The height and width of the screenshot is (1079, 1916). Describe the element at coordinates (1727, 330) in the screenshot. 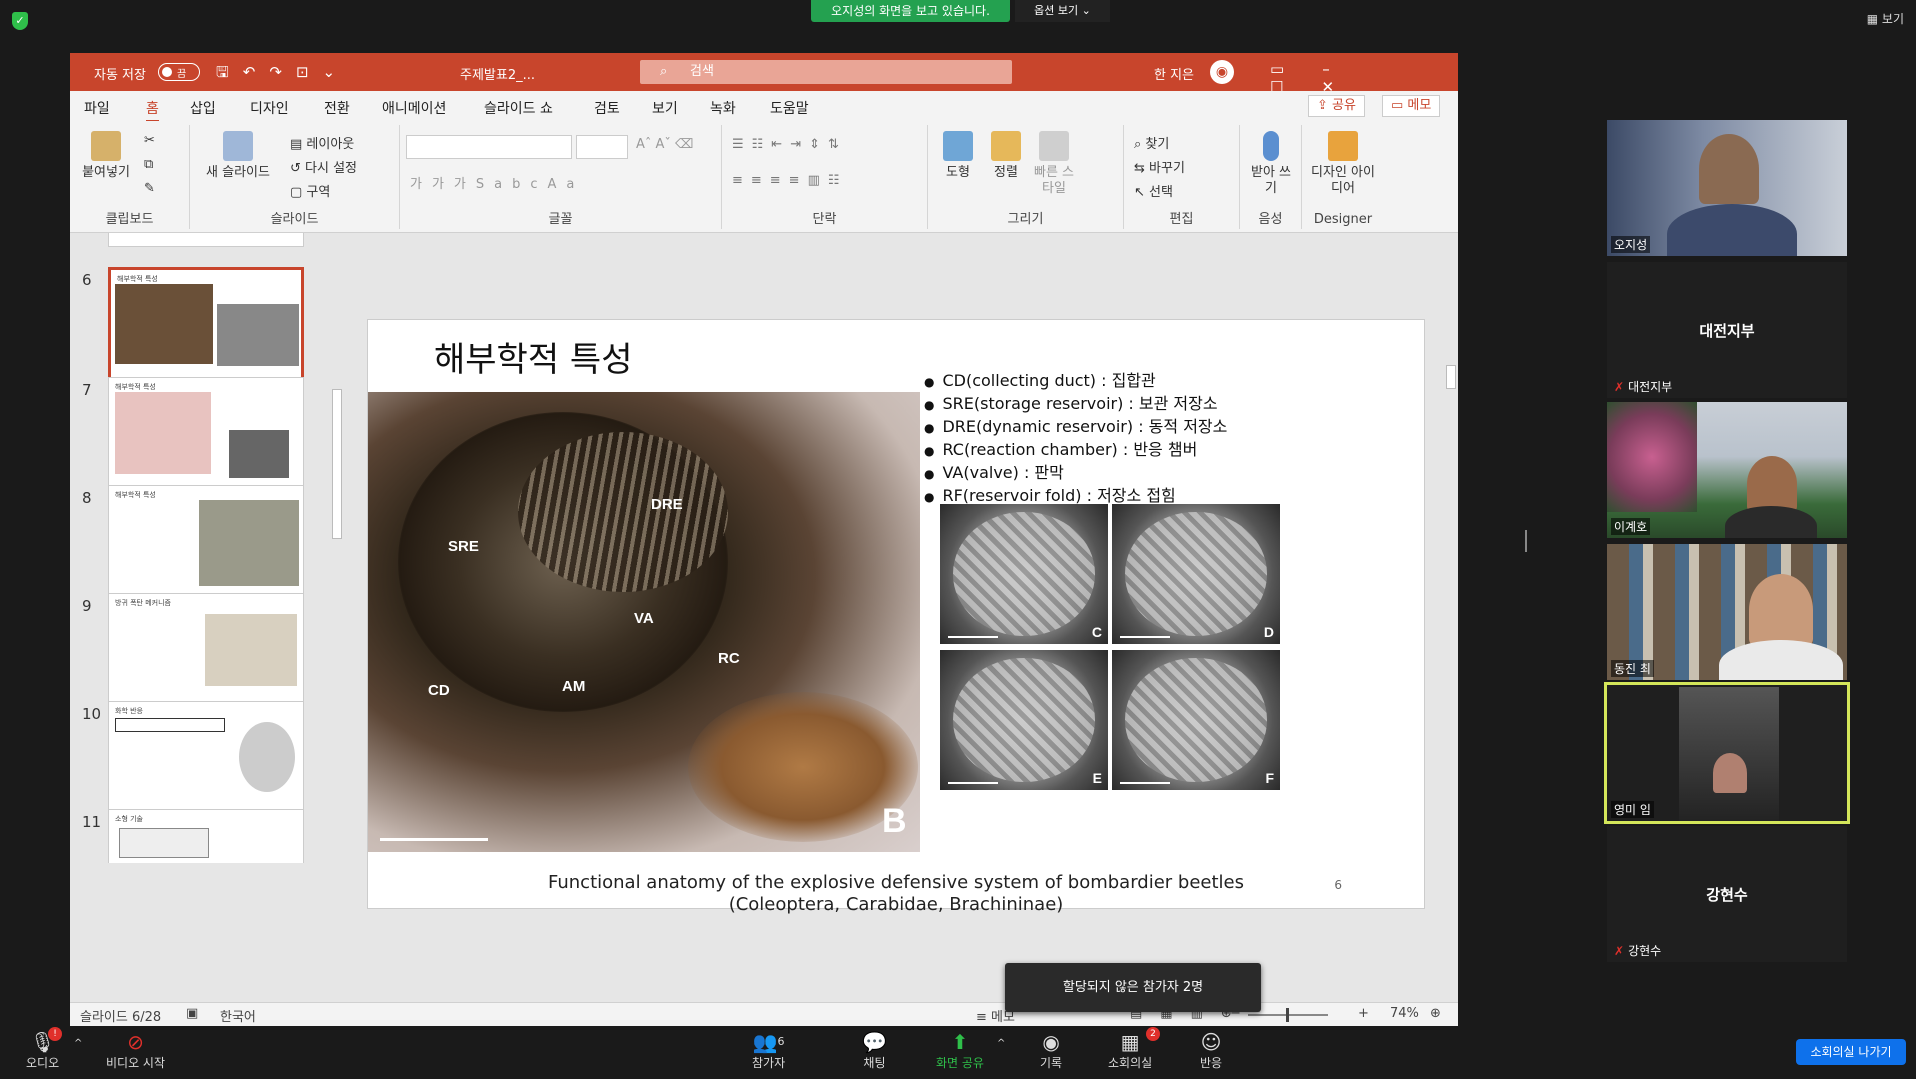

I see `participant-tile: 대전지부 ✗ 대전지부` at that location.